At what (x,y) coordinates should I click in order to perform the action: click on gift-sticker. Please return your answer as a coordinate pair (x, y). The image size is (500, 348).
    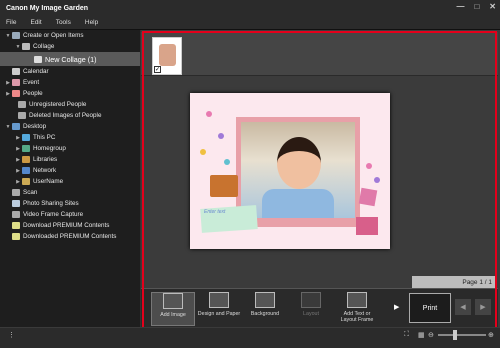
    Looking at the image, I should click on (368, 197).